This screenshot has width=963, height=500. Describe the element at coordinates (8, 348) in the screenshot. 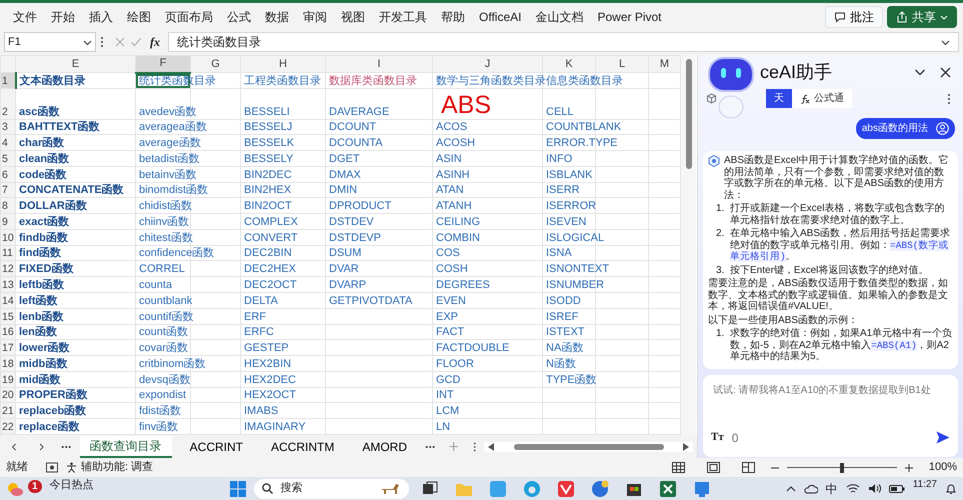

I see `row-header: 17` at that location.